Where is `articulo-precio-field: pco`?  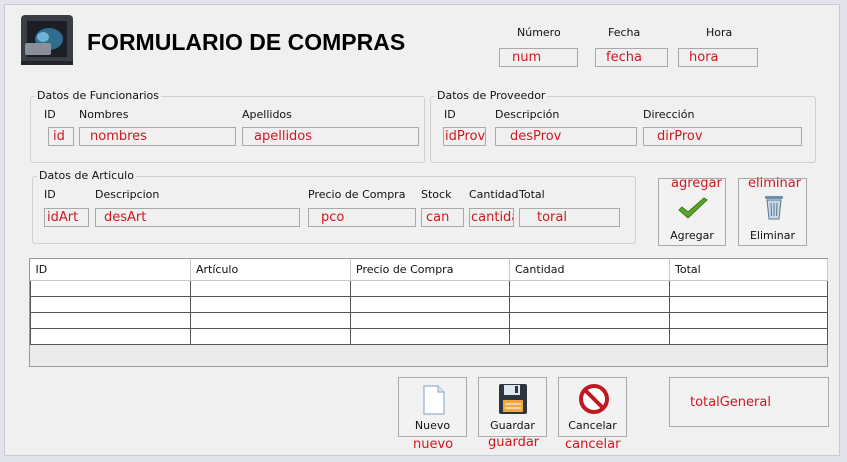
articulo-precio-field: pco is located at coordinates (362, 217).